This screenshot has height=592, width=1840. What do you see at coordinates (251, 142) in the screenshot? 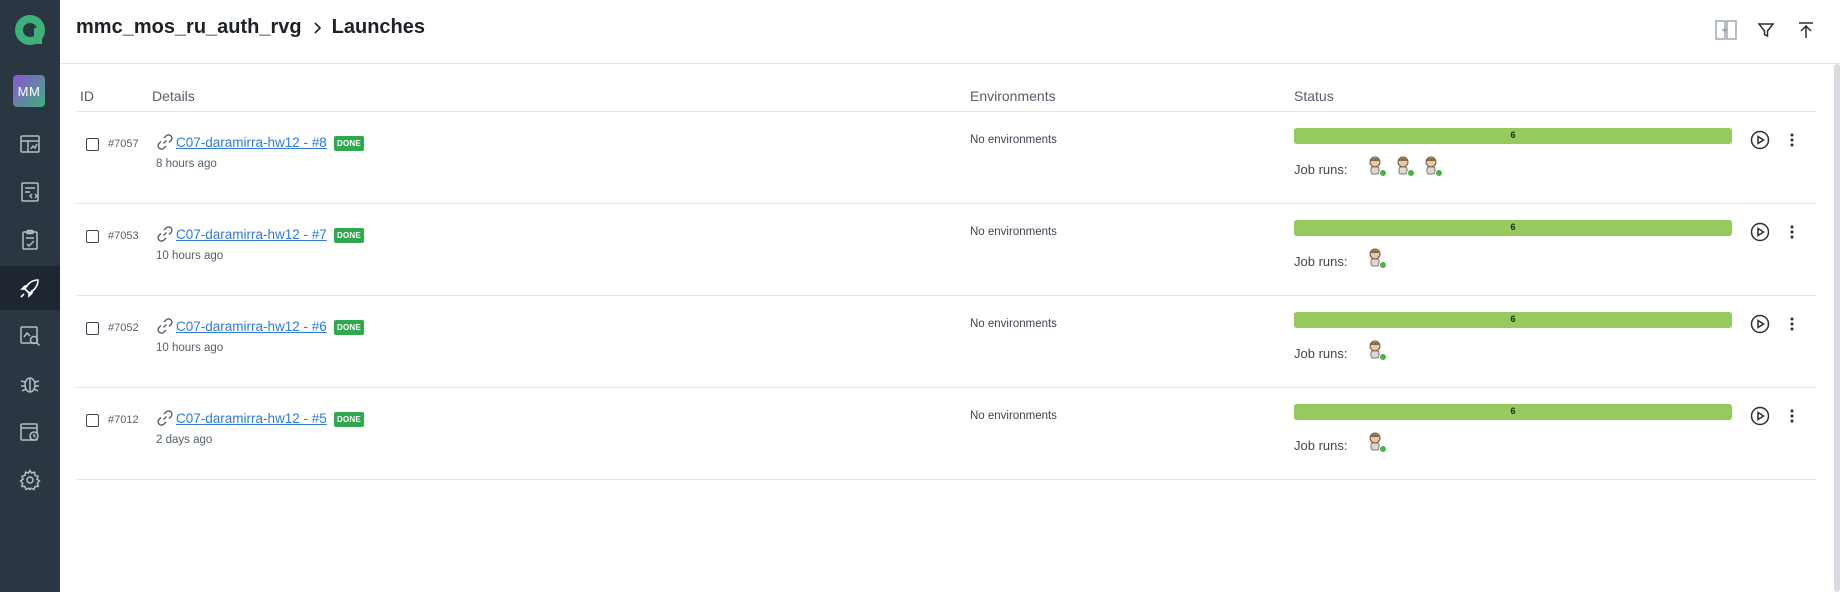
I see `launch-name-link: C07-daramirra-hw12 - #8` at bounding box center [251, 142].